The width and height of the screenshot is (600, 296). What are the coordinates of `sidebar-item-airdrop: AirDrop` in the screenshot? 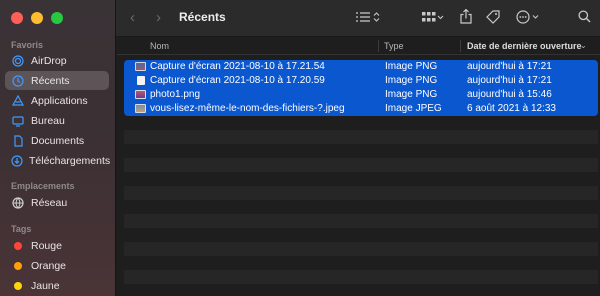 It's located at (57, 60).